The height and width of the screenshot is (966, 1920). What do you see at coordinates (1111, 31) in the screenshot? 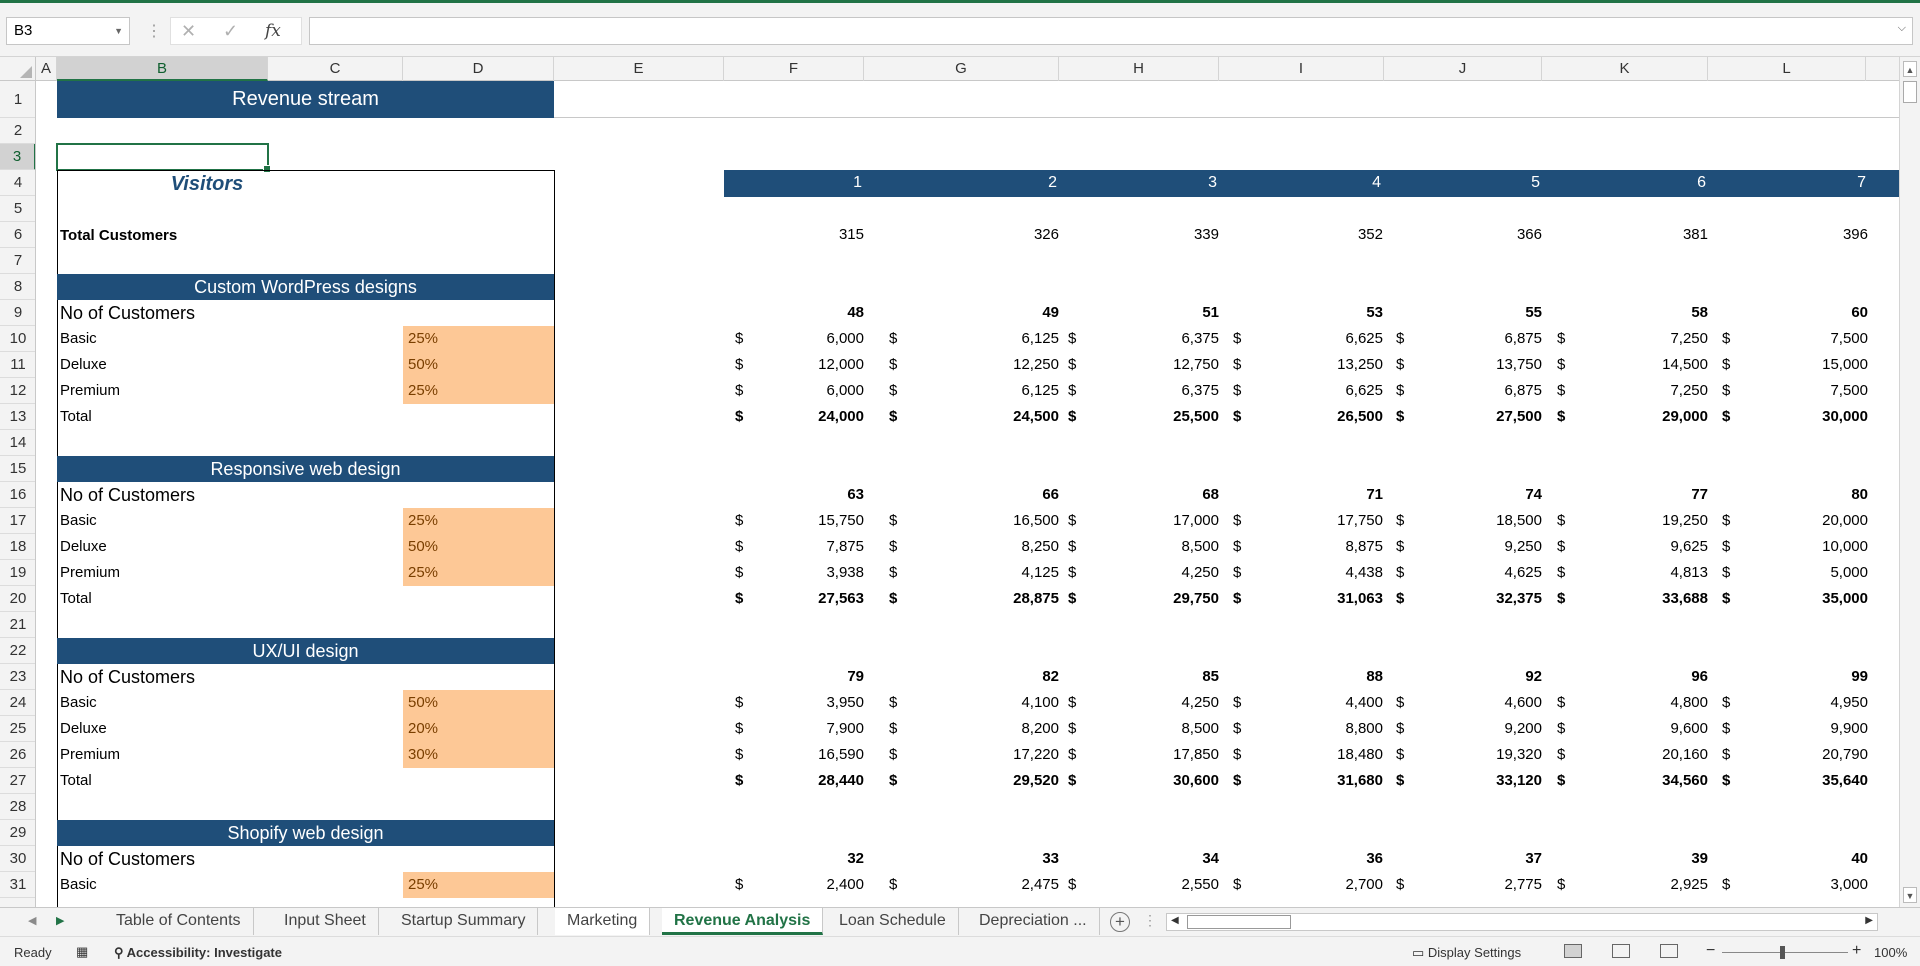
I see `formula-input: ⌵` at bounding box center [1111, 31].